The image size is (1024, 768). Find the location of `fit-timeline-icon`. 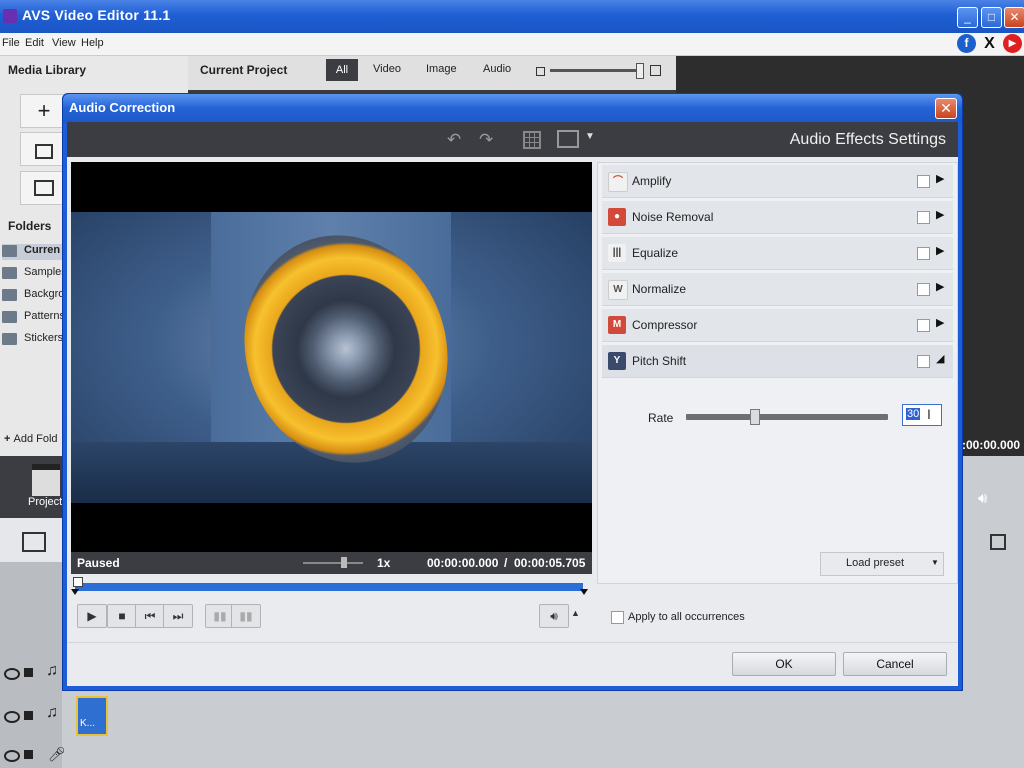

fit-timeline-icon is located at coordinates (998, 542).